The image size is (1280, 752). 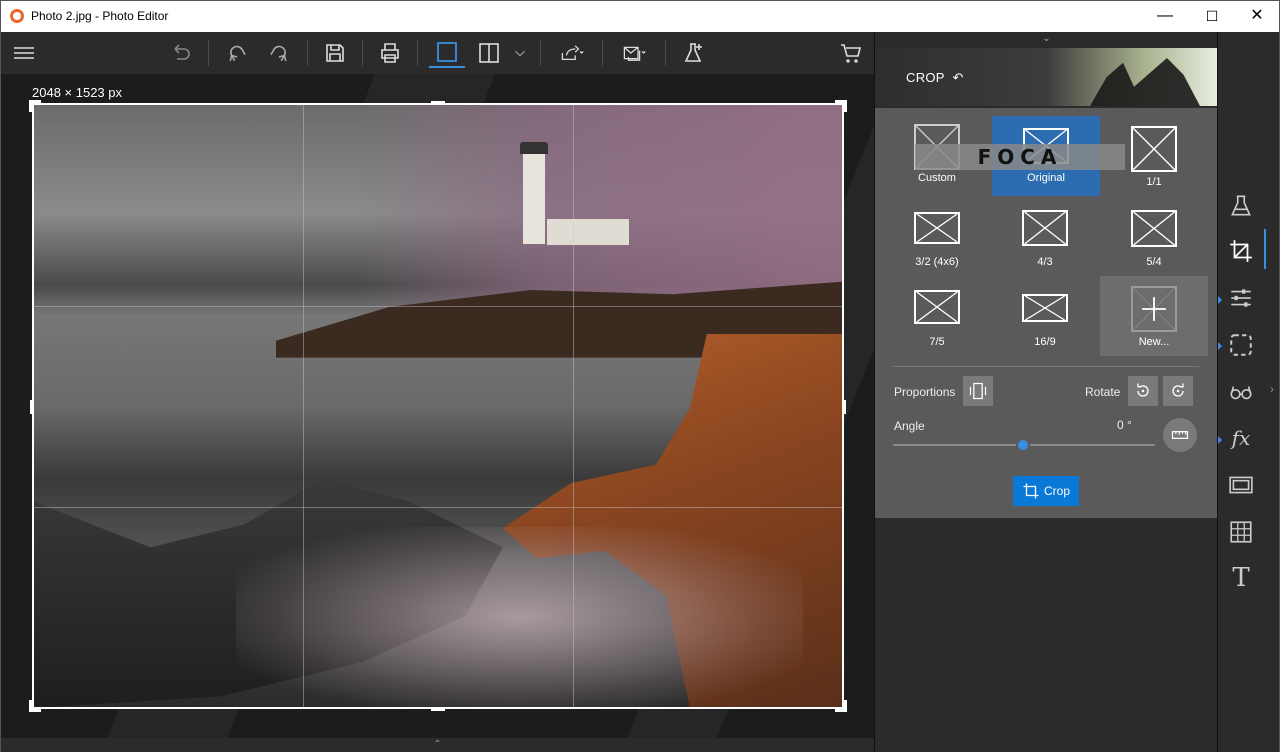 I want to click on proportions-label: Proportions, so click(x=925, y=392).